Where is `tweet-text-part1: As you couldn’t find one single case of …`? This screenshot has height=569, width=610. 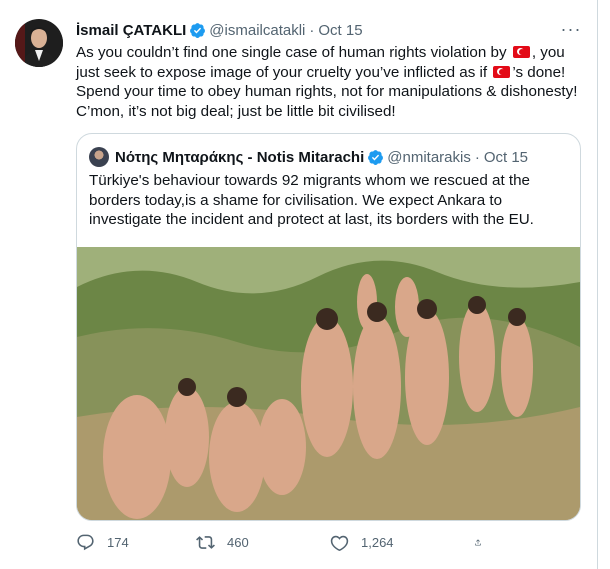 tweet-text-part1: As you couldn’t find one single case of … is located at coordinates (291, 52).